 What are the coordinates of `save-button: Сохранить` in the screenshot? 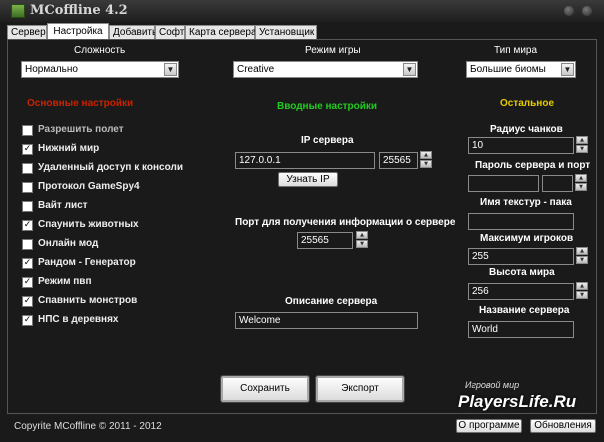 It's located at (265, 389).